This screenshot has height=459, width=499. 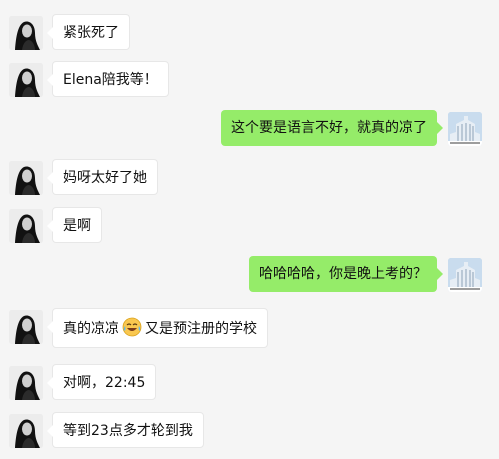 I want to click on message-bubble: 紧张死了, so click(x=88, y=32).